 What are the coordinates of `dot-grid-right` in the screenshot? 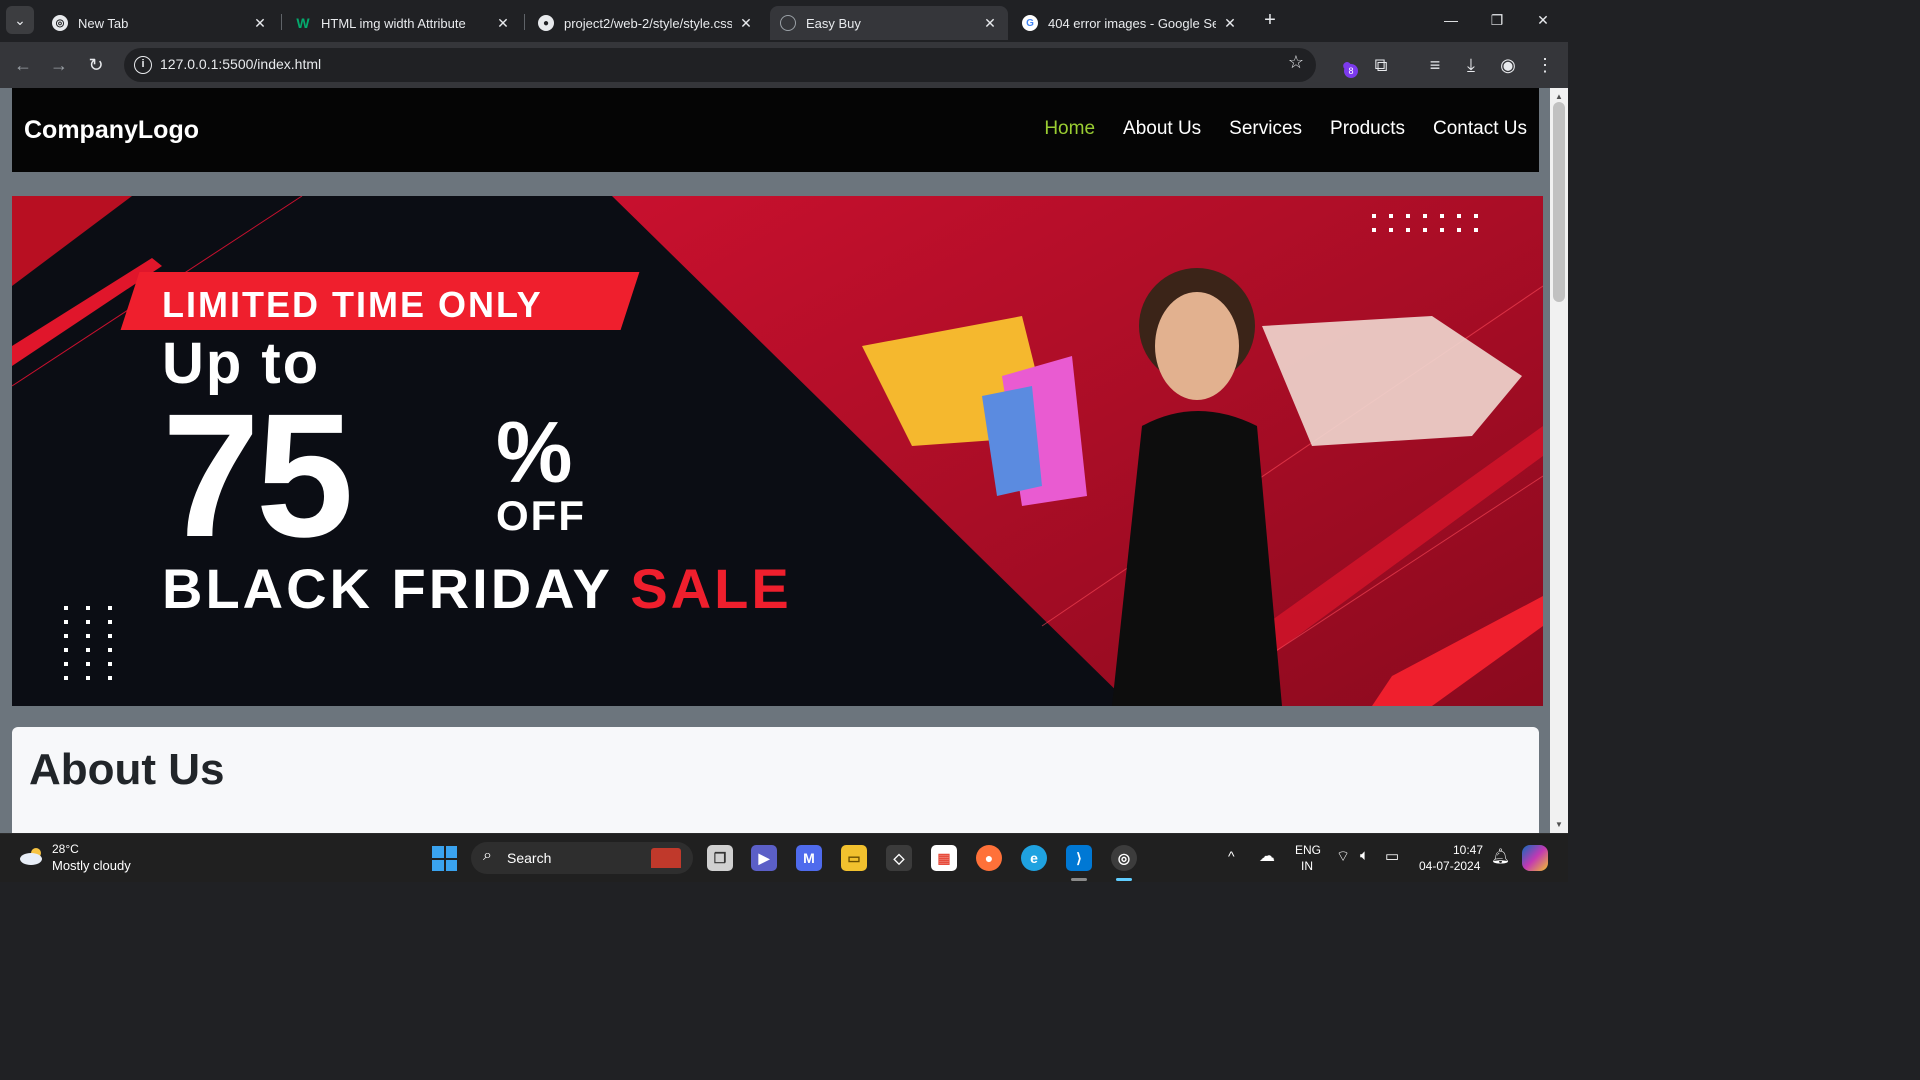 It's located at (1431, 223).